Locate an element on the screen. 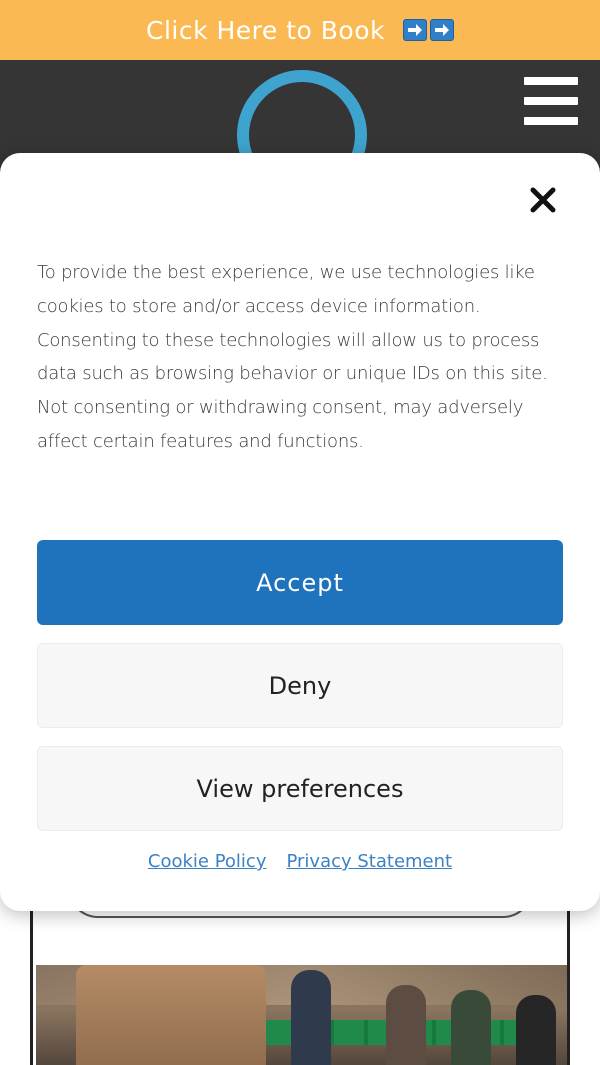 This screenshot has width=600, height=1065. cookie-policy-link: Cookie Policy is located at coordinates (207, 861).